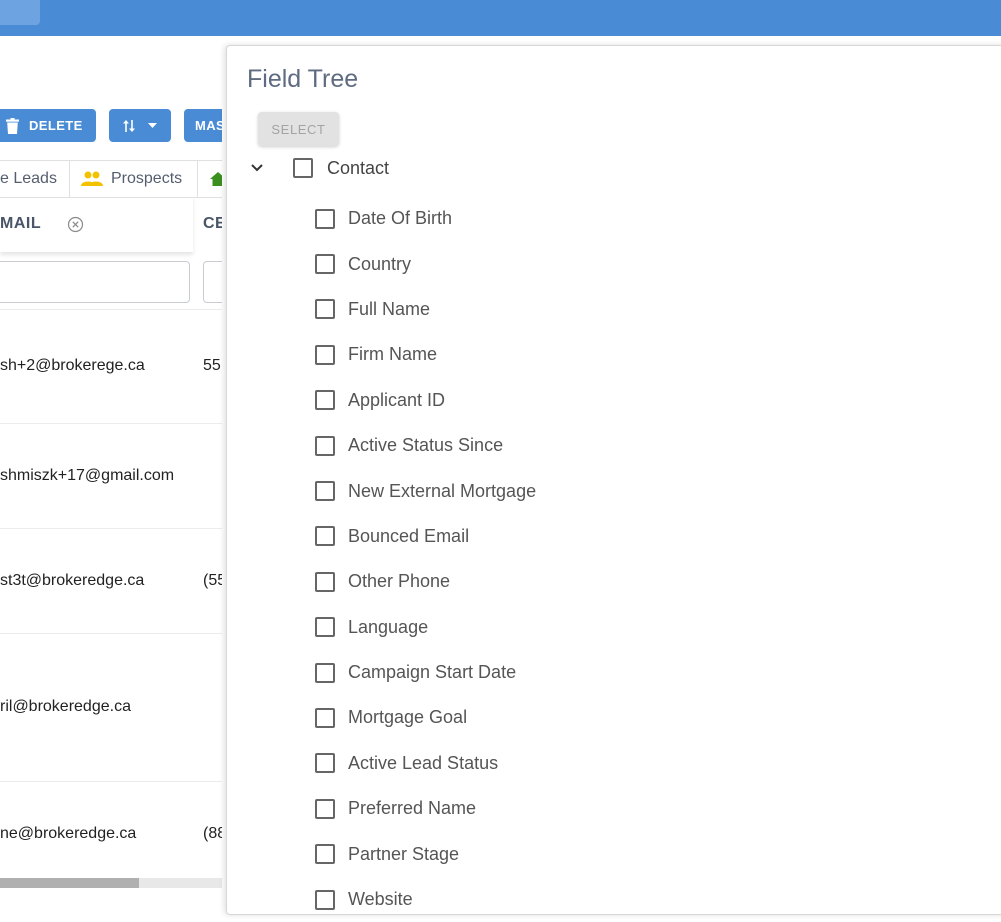 The height and width of the screenshot is (922, 1001). What do you see at coordinates (400, 218) in the screenshot?
I see `tree-item-label: Date Of Birth` at bounding box center [400, 218].